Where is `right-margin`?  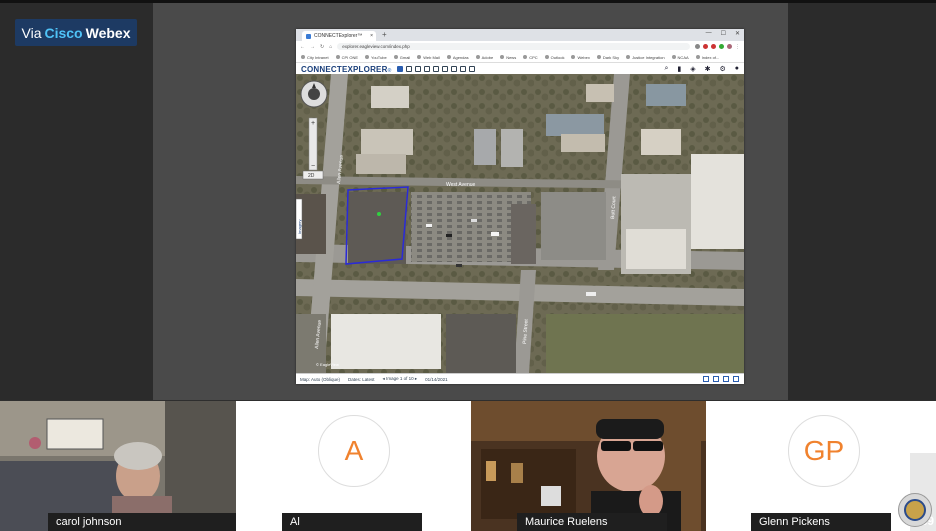
right-margin is located at coordinates (862, 201).